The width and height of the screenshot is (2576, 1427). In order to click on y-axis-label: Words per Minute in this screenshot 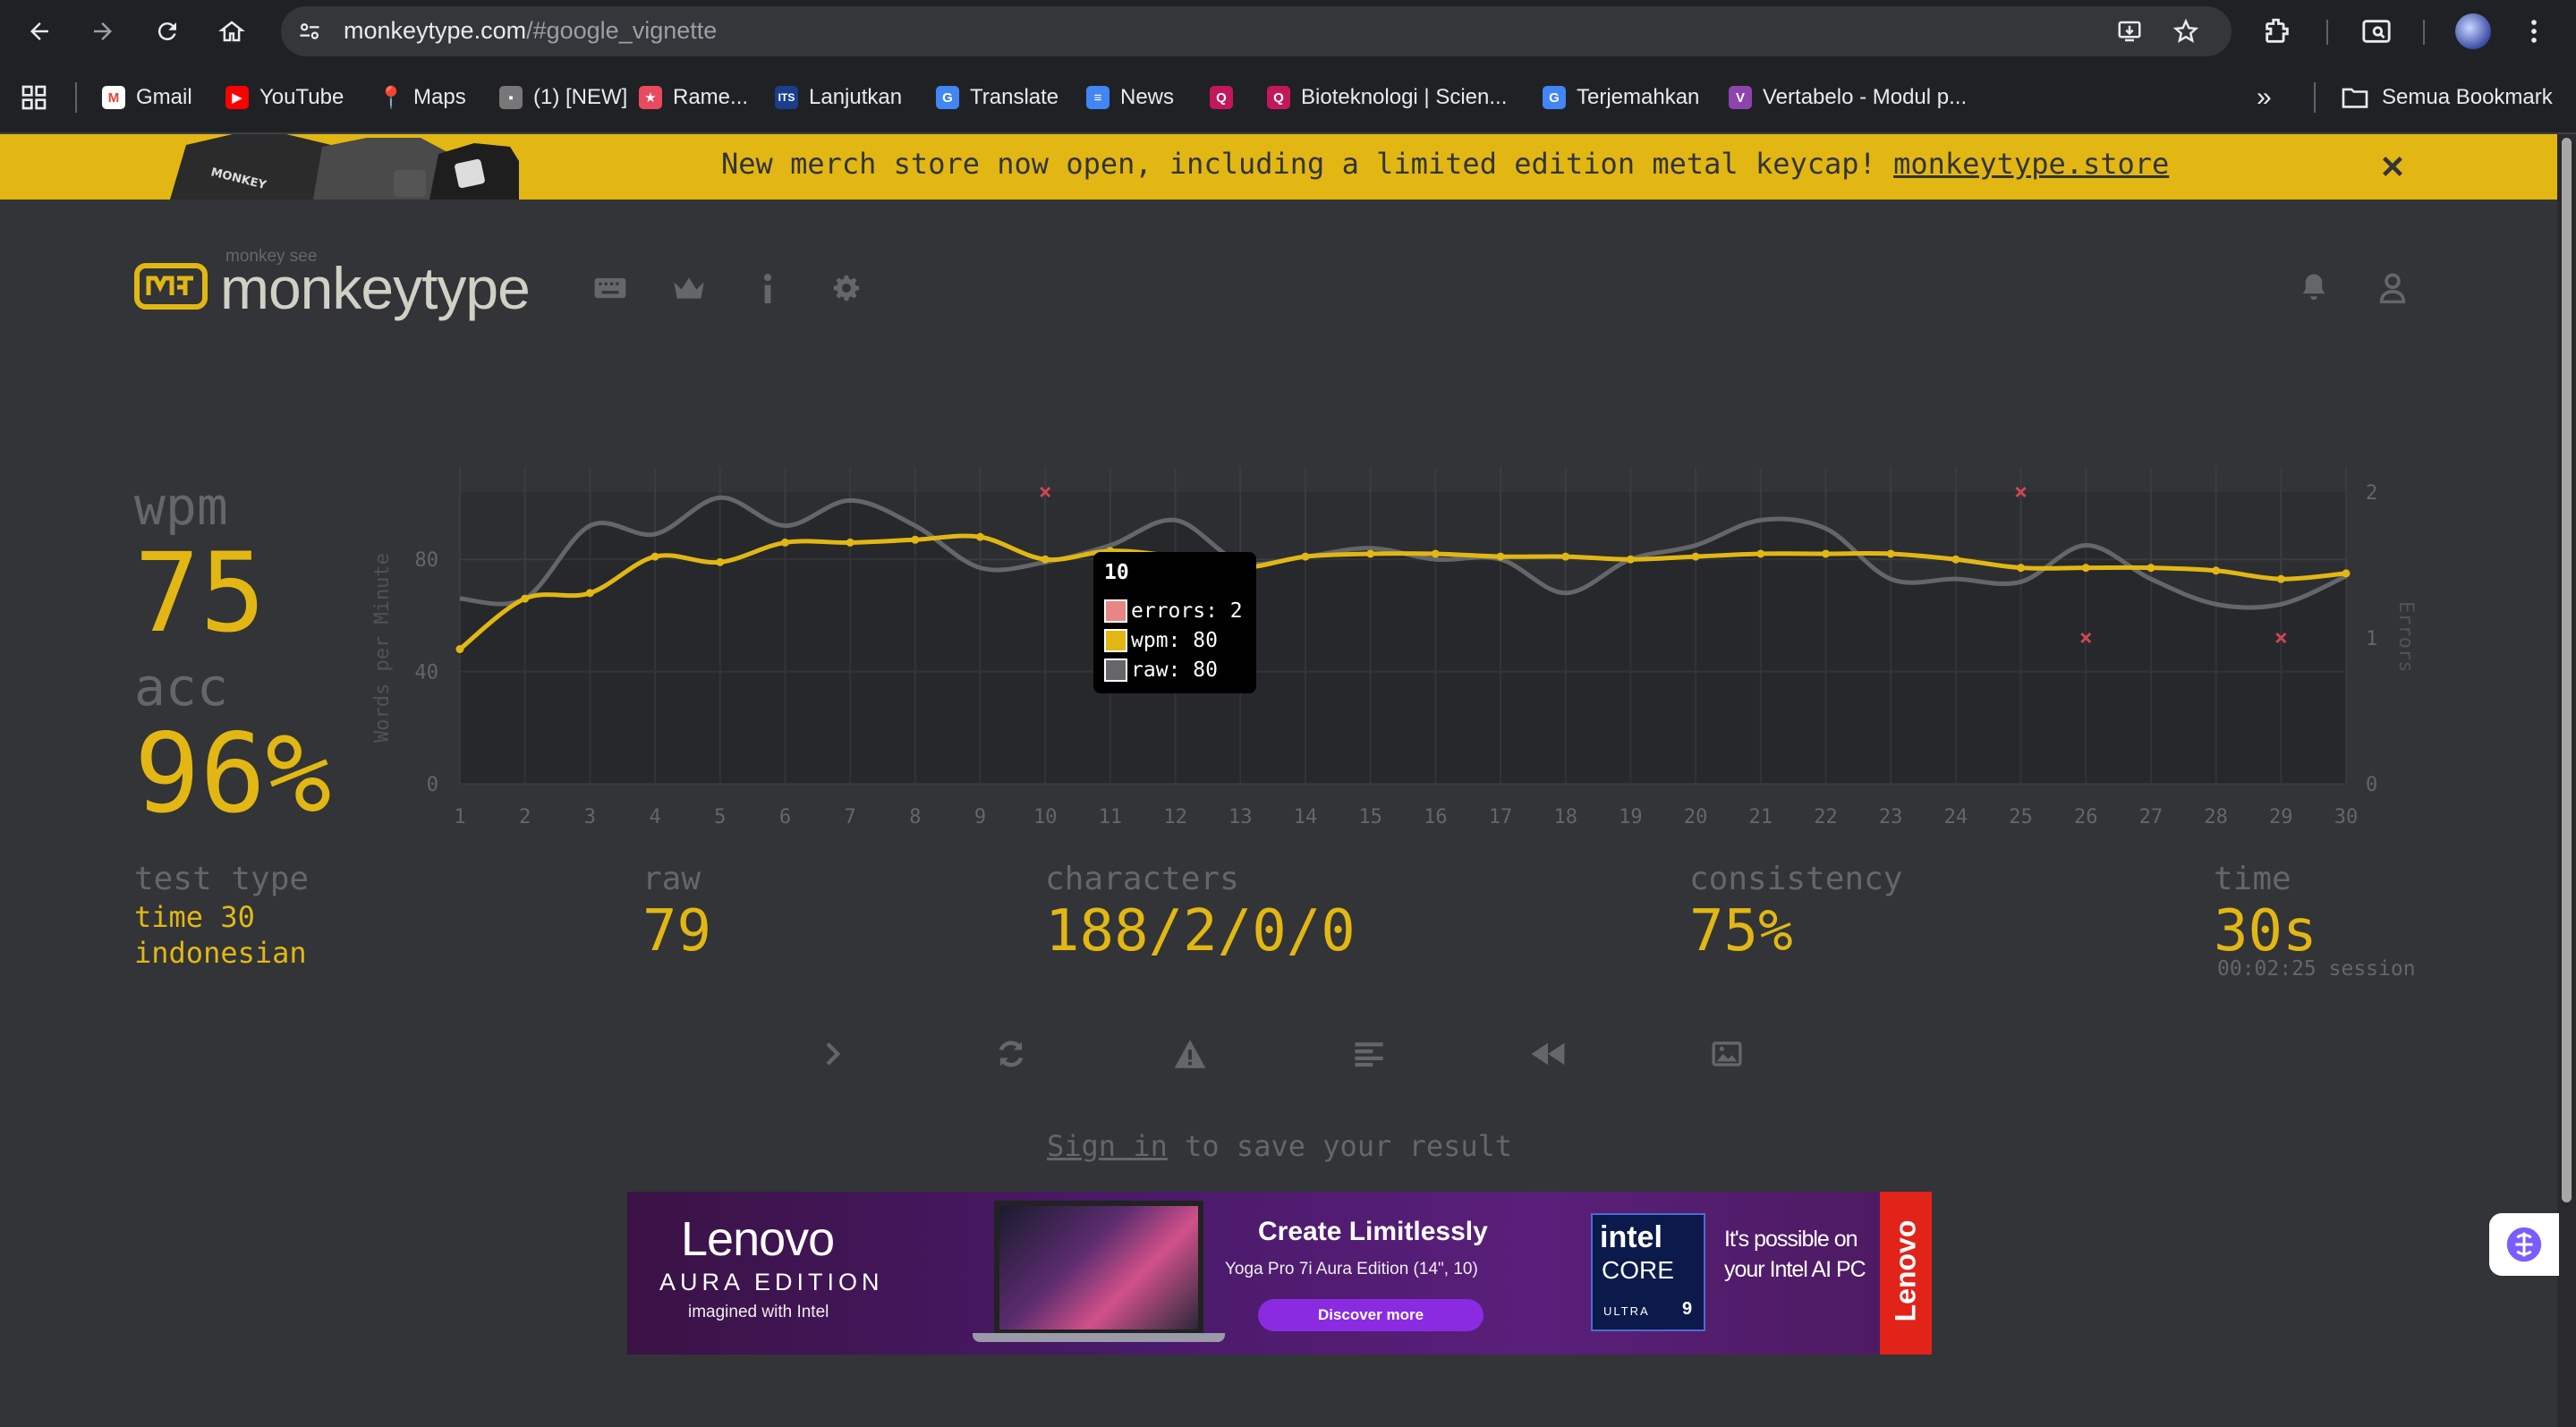, I will do `click(382, 648)`.